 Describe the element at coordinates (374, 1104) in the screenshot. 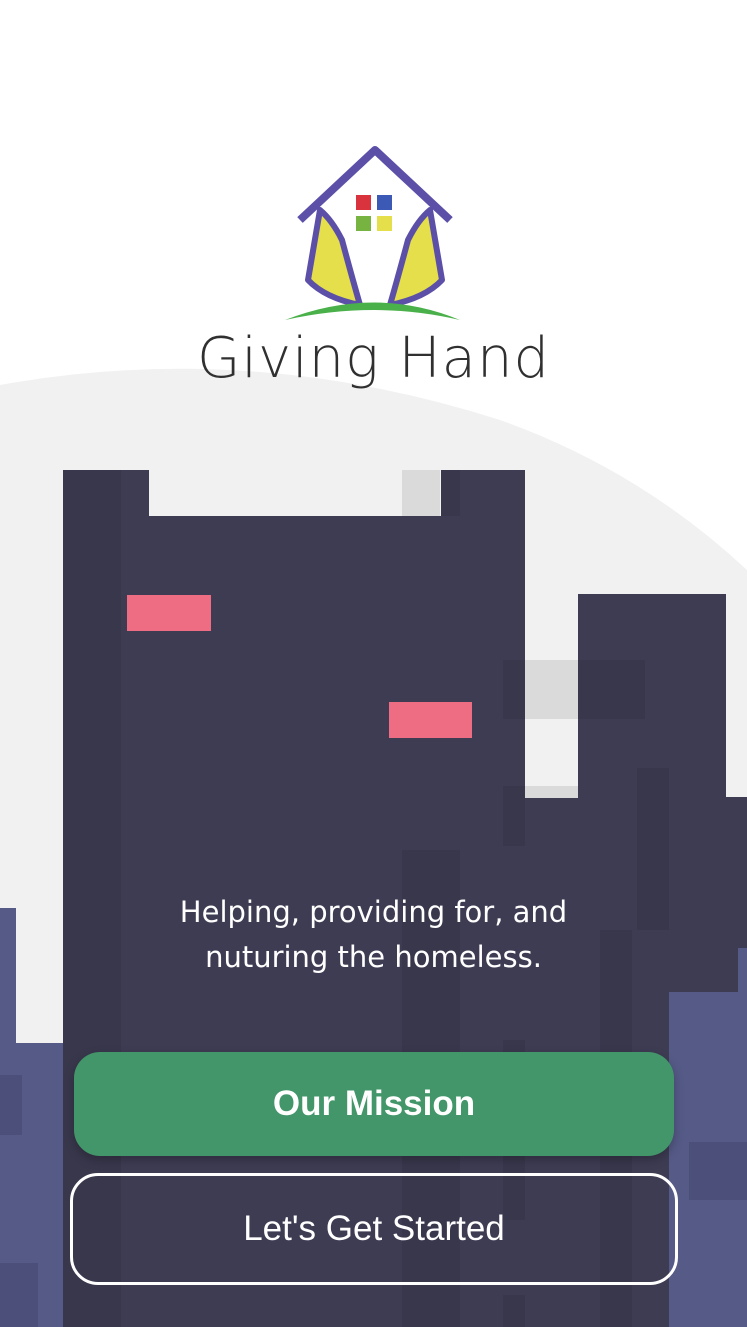

I see `our-mission-button: Our Mission` at that location.